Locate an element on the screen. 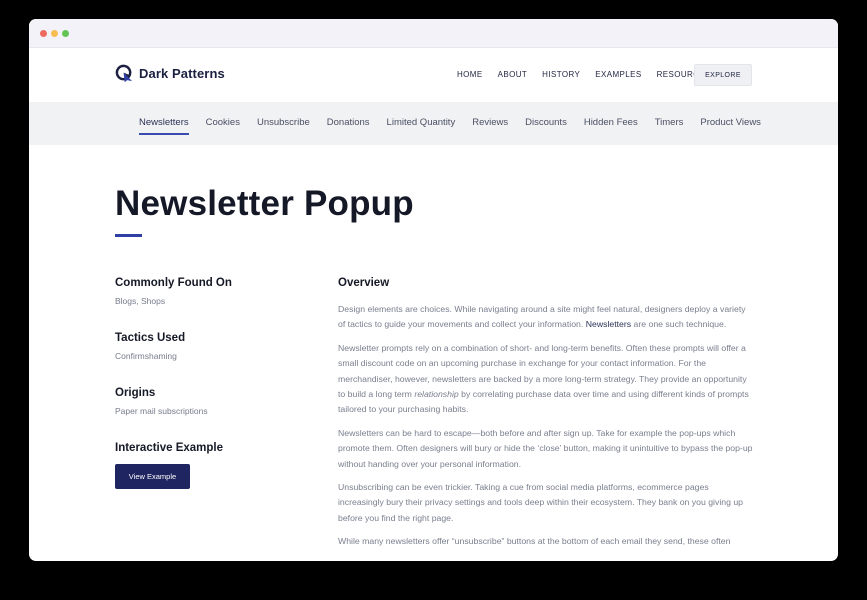 The height and width of the screenshot is (600, 867). explore-button: EXPLORE is located at coordinates (723, 75).